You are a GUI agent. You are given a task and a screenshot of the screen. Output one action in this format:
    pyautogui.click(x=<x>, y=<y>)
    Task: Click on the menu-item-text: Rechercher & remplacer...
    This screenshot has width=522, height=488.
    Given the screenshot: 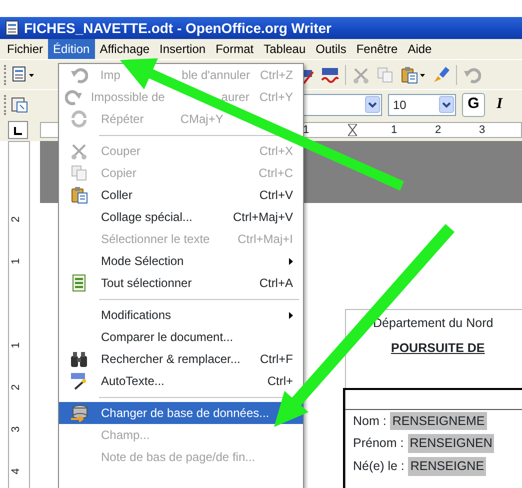 What is the action you would take?
    pyautogui.click(x=170, y=359)
    